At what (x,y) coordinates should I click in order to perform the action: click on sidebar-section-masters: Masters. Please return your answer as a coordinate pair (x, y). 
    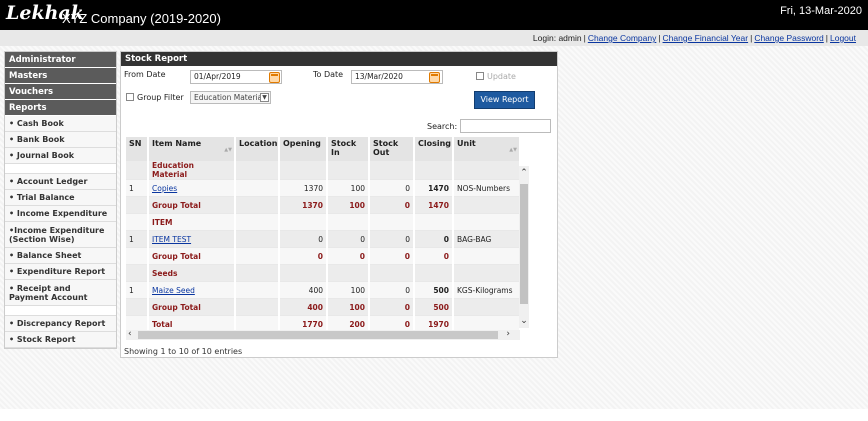
    Looking at the image, I should click on (60, 76).